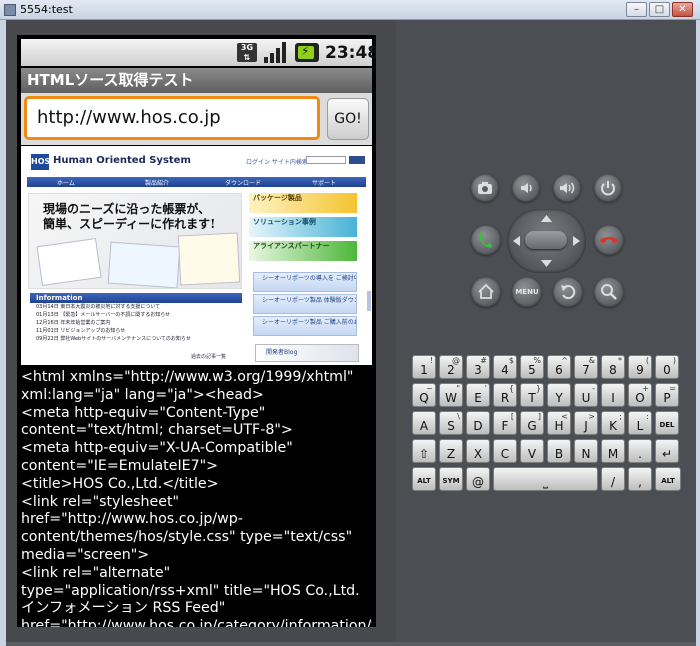 The height and width of the screenshot is (646, 700). I want to click on key-alt-right: ALT, so click(668, 479).